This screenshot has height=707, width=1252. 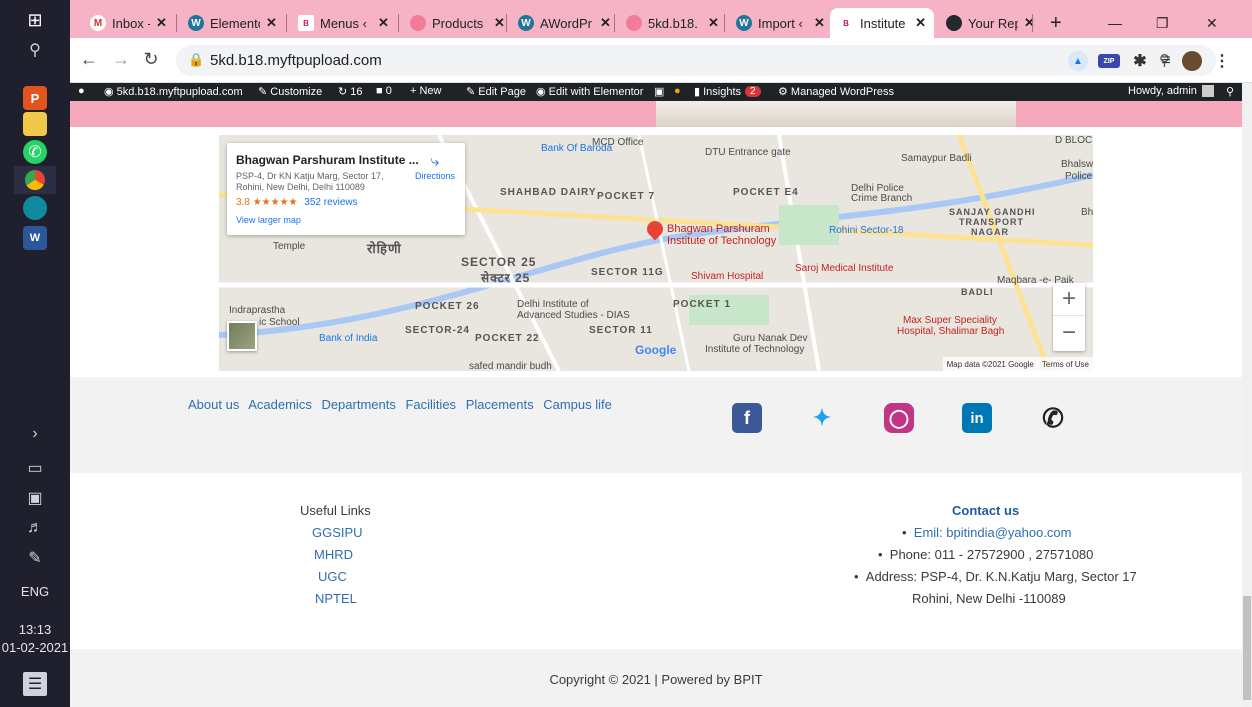 I want to click on word-icon: W, so click(x=35, y=238).